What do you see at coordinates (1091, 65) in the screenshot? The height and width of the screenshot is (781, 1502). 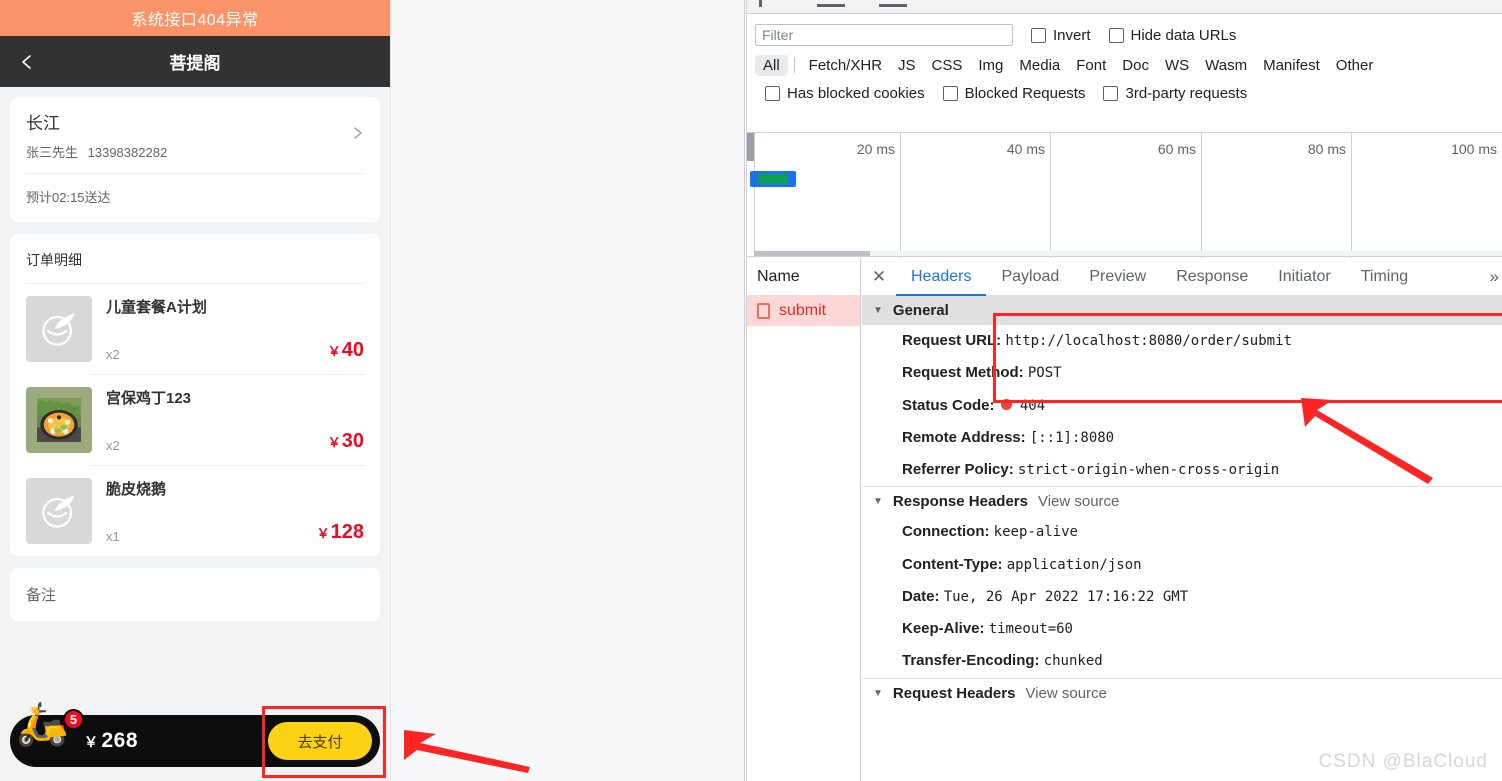 I see `type-filter-font: Font` at bounding box center [1091, 65].